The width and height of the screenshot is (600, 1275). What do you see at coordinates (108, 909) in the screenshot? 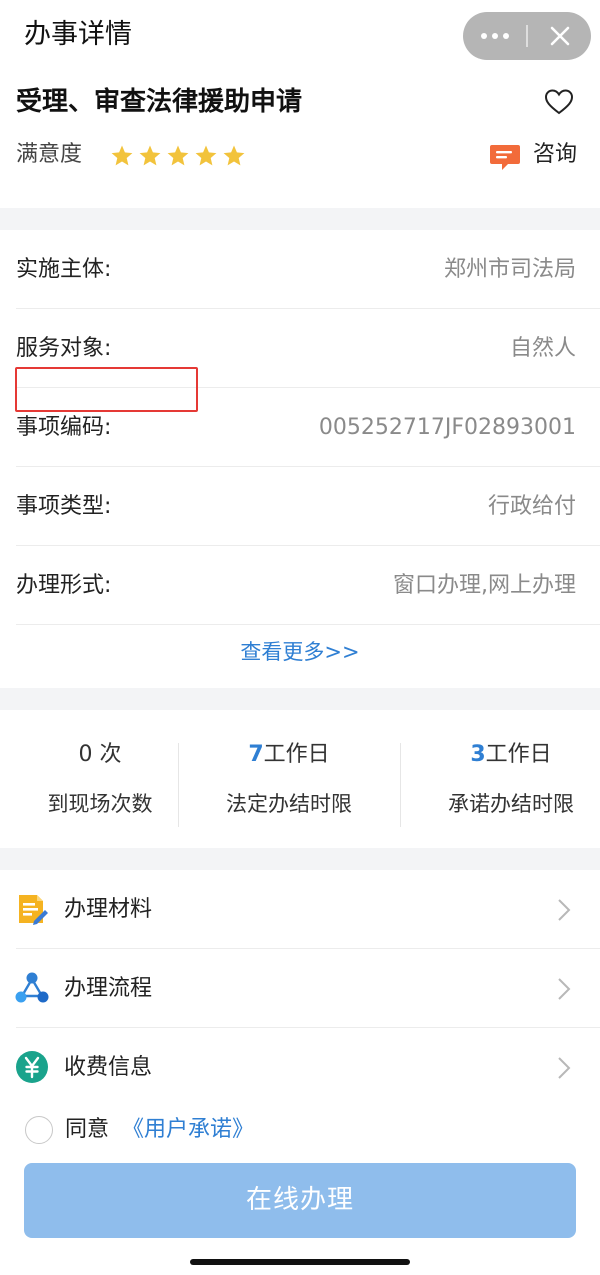
I see `menu-label: 办理材料` at bounding box center [108, 909].